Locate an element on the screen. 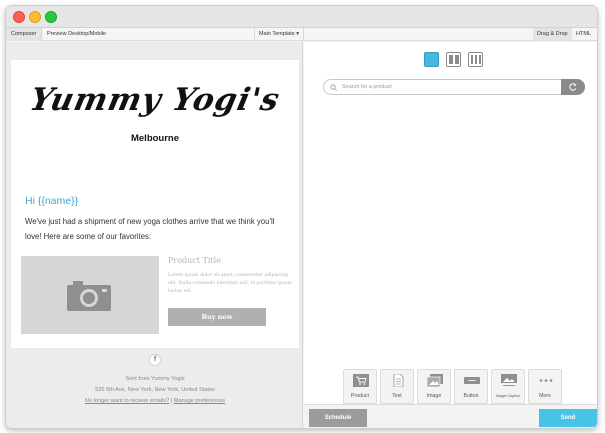 This screenshot has height=433, width=605. block-label: More is located at coordinates (545, 396).